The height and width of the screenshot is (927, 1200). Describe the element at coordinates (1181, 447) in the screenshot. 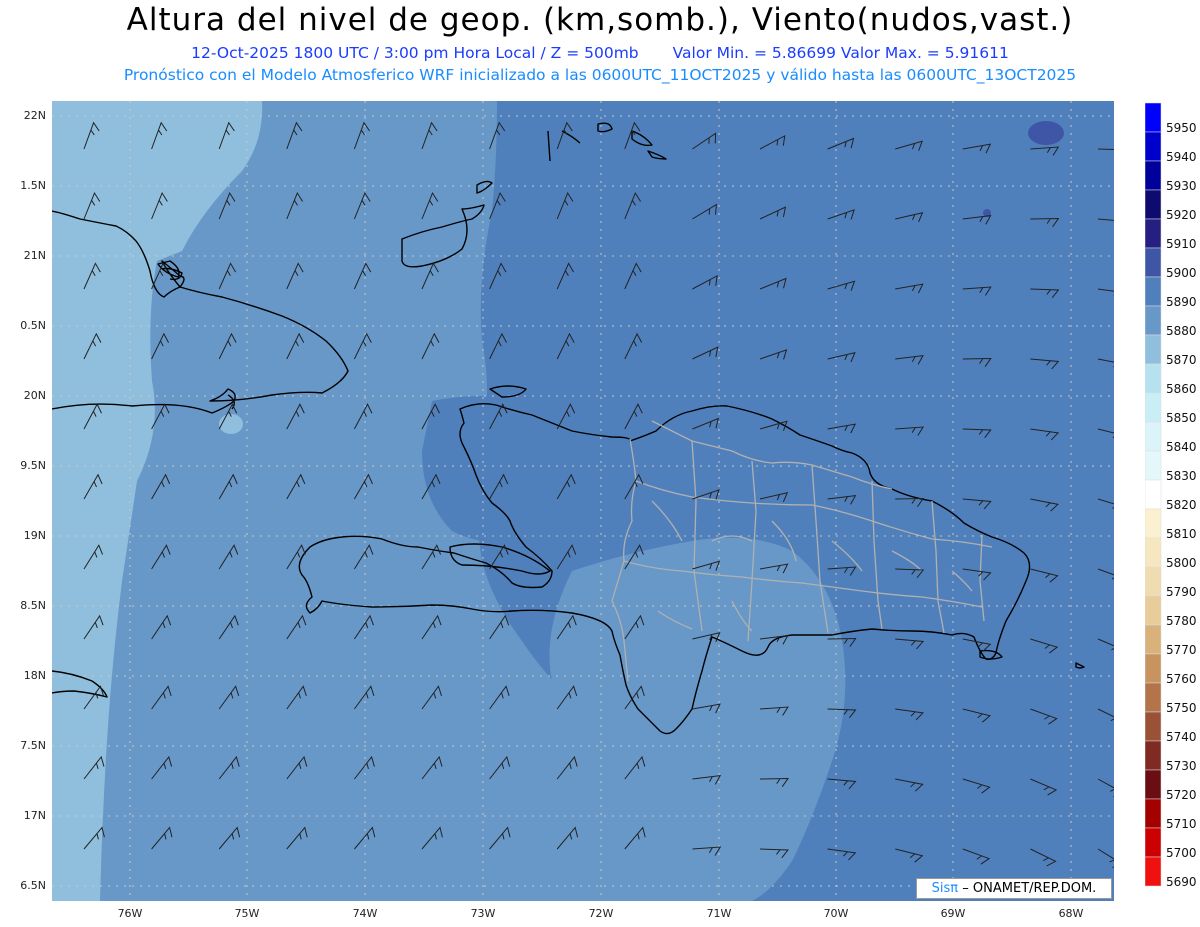

I see `colorbar-label: 5840` at that location.